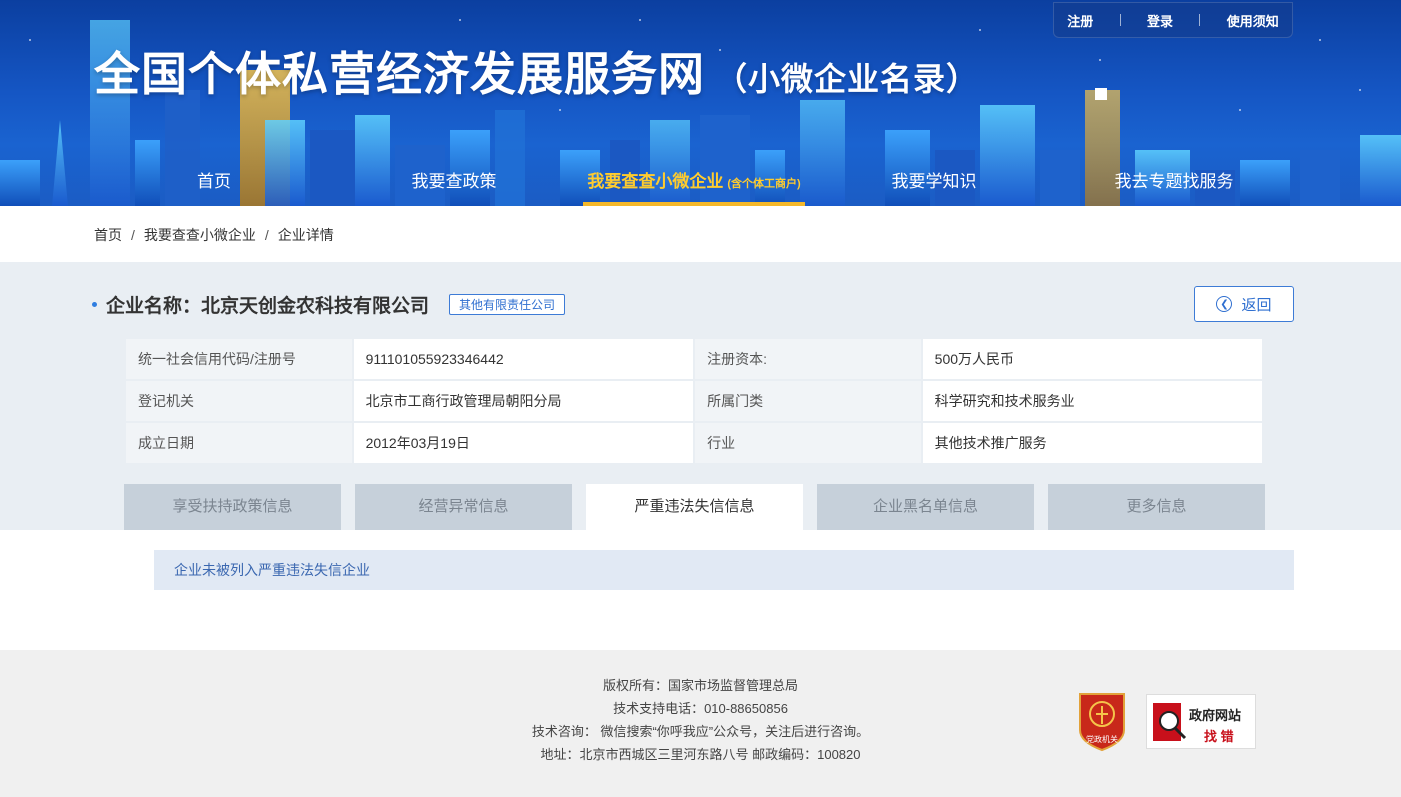  I want to click on party-badge-text: 党政机关, so click(1102, 739).